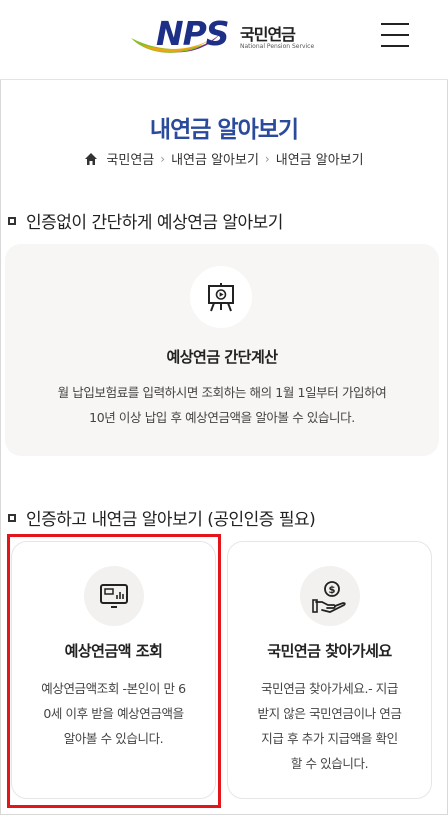  I want to click on card-description-line: 월 납입보험료를 입력하시면 조회하는 해의 1월 1일부터 가입하여, so click(222, 392).